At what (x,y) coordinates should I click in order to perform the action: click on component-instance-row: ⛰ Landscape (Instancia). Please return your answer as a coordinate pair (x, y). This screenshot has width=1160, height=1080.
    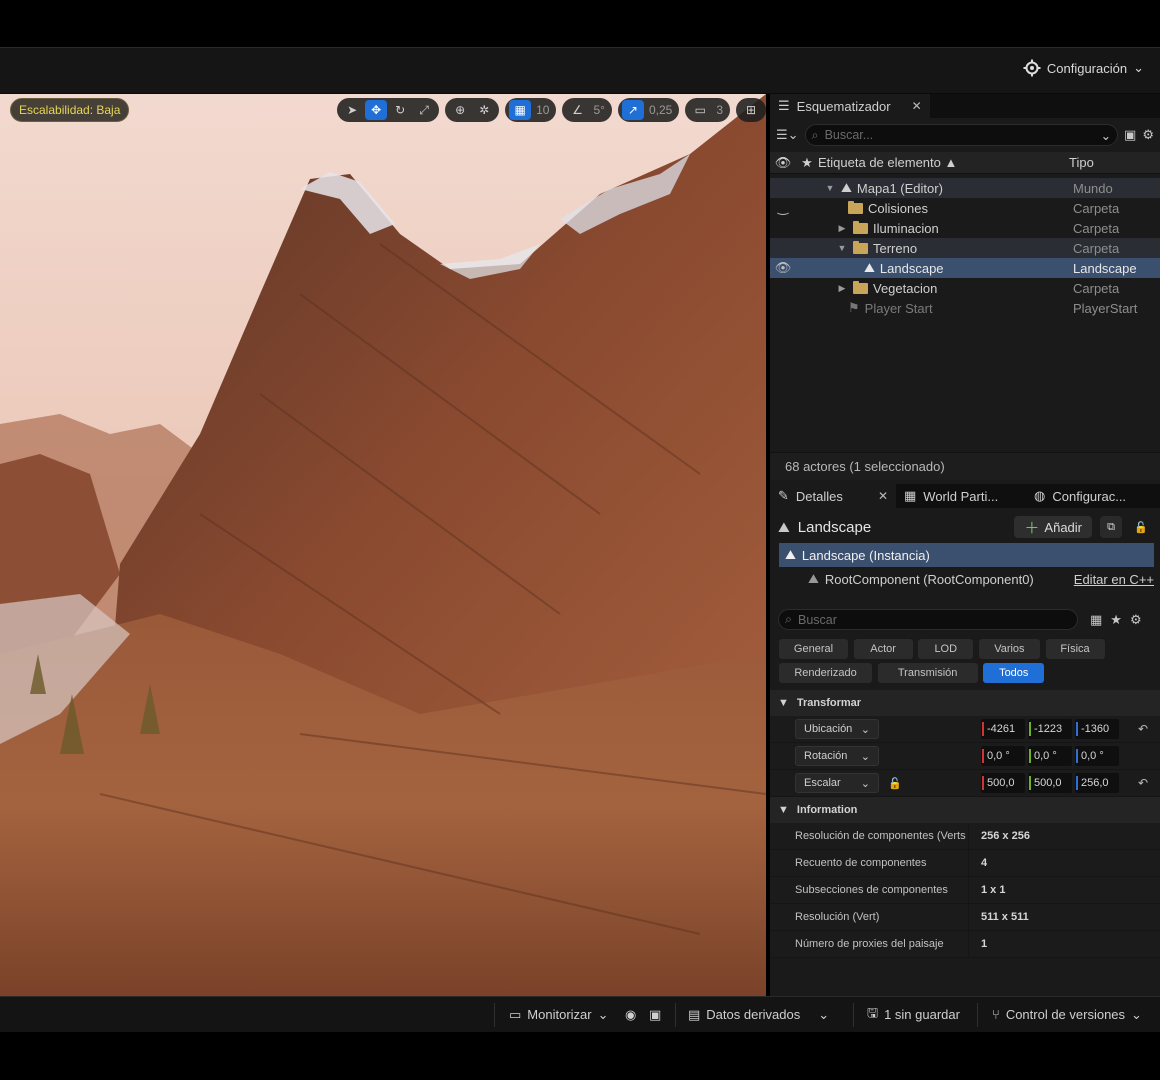
    Looking at the image, I should click on (966, 555).